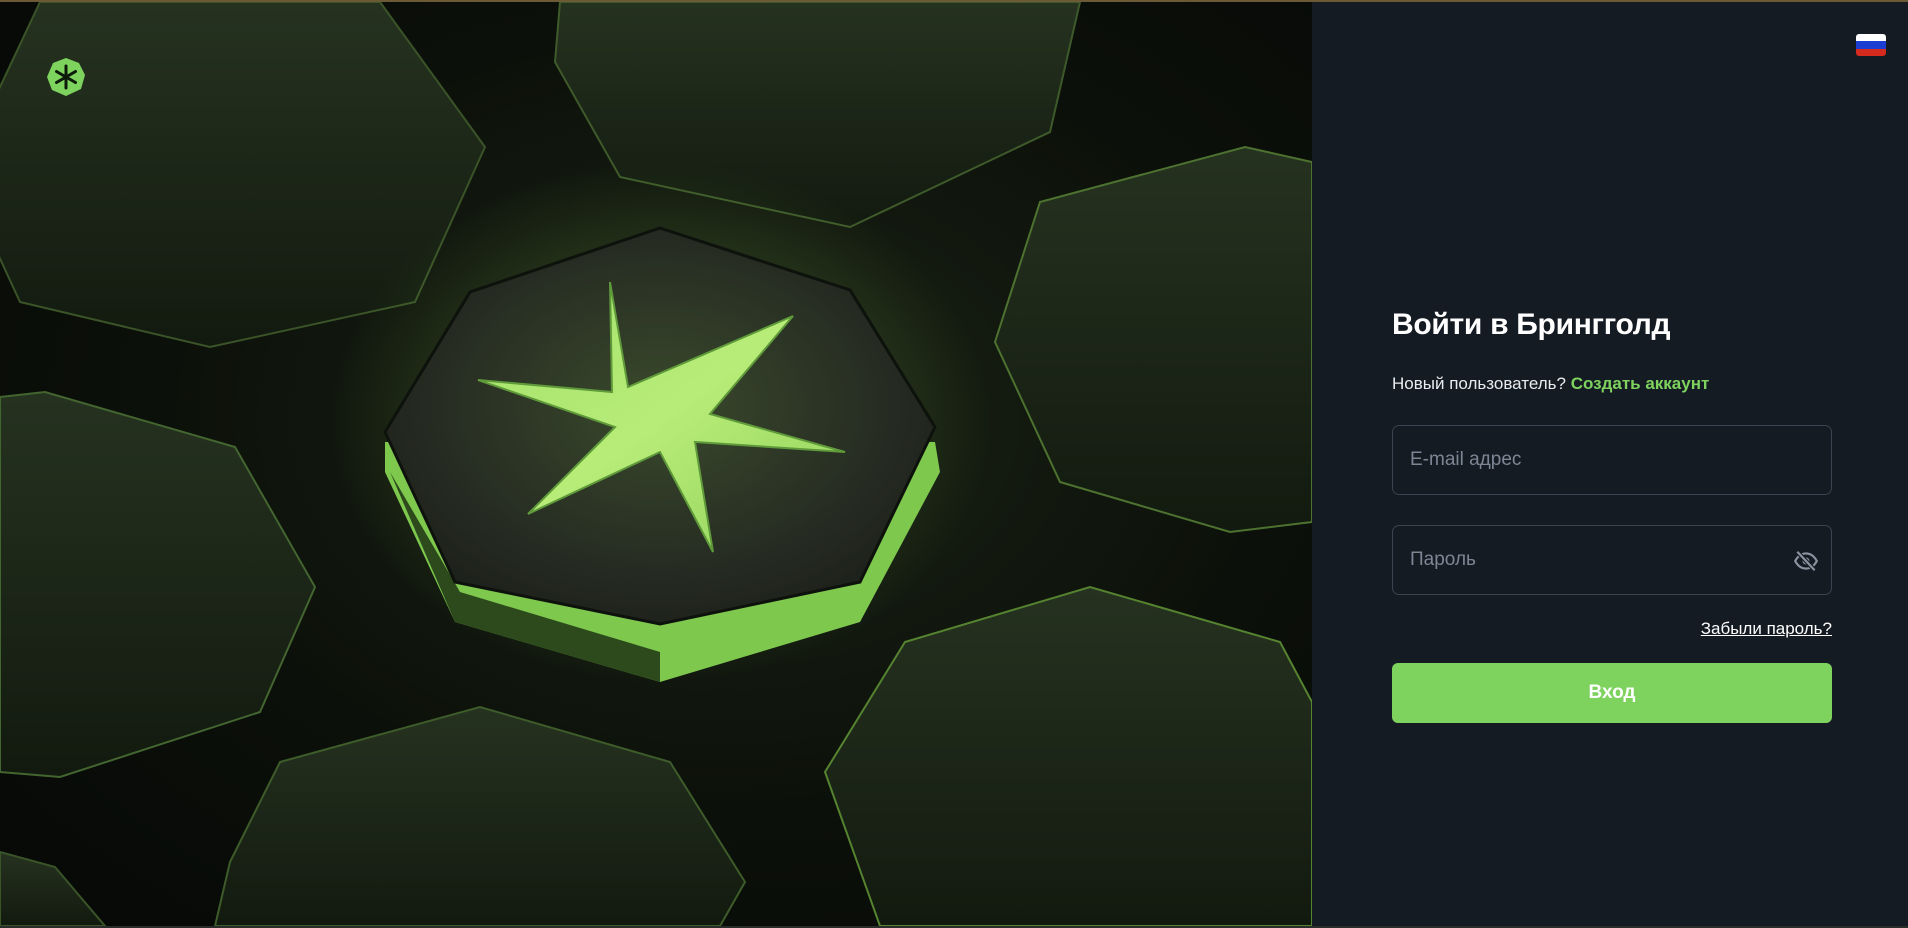 This screenshot has width=1908, height=928. What do you see at coordinates (1612, 629) in the screenshot?
I see `forgot-password-row: Забыли пароль?` at bounding box center [1612, 629].